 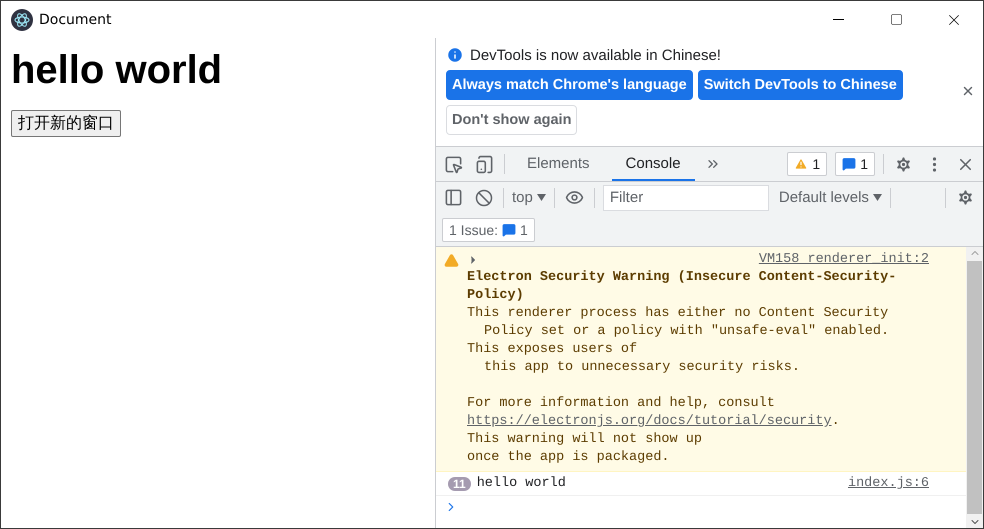 What do you see at coordinates (888, 483) in the screenshot?
I see `source-link: index.js:6` at bounding box center [888, 483].